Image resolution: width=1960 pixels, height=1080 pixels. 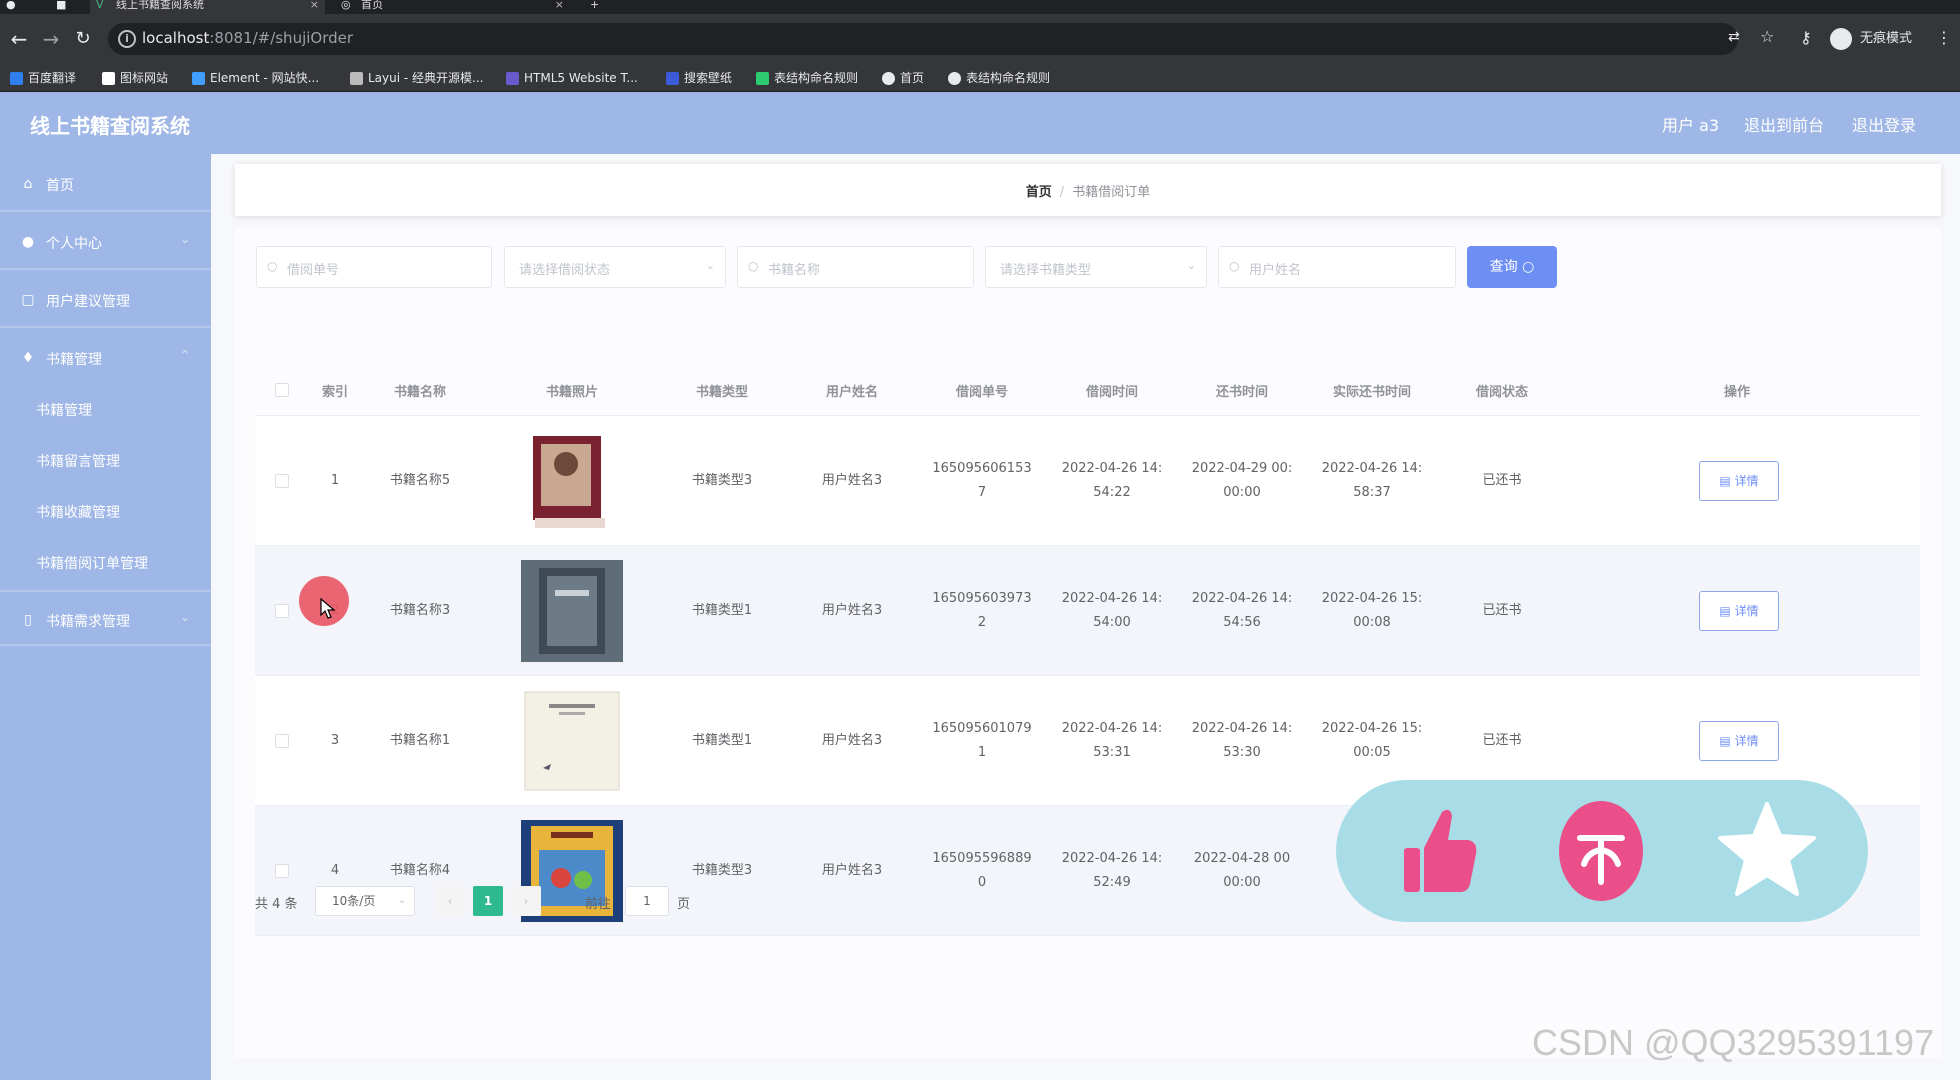 What do you see at coordinates (105, 184) in the screenshot?
I see `sidebar-item-home: ⌂ 首页` at bounding box center [105, 184].